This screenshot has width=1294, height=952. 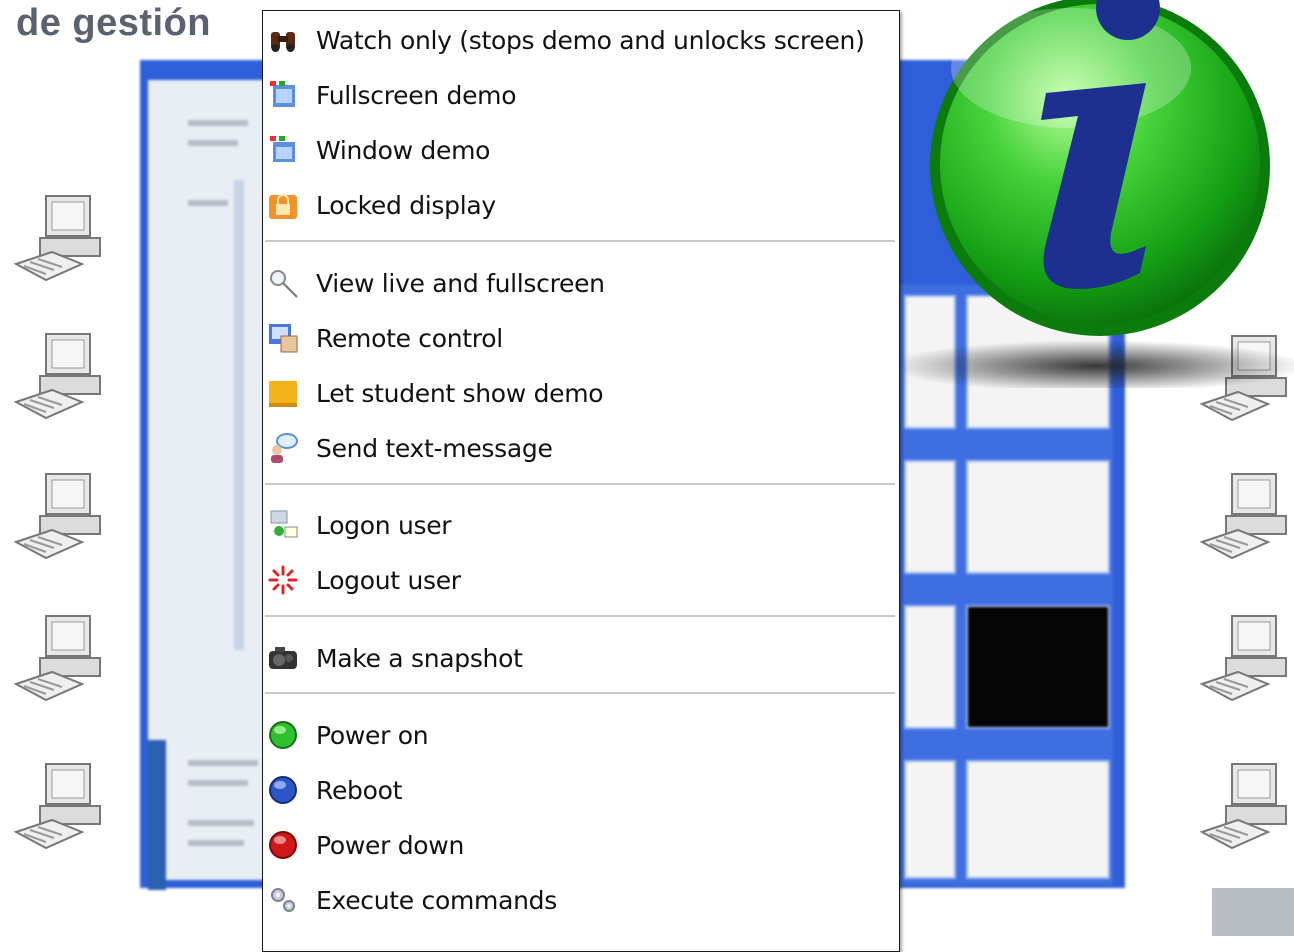 I want to click on magnifier-icon, so click(x=283, y=283).